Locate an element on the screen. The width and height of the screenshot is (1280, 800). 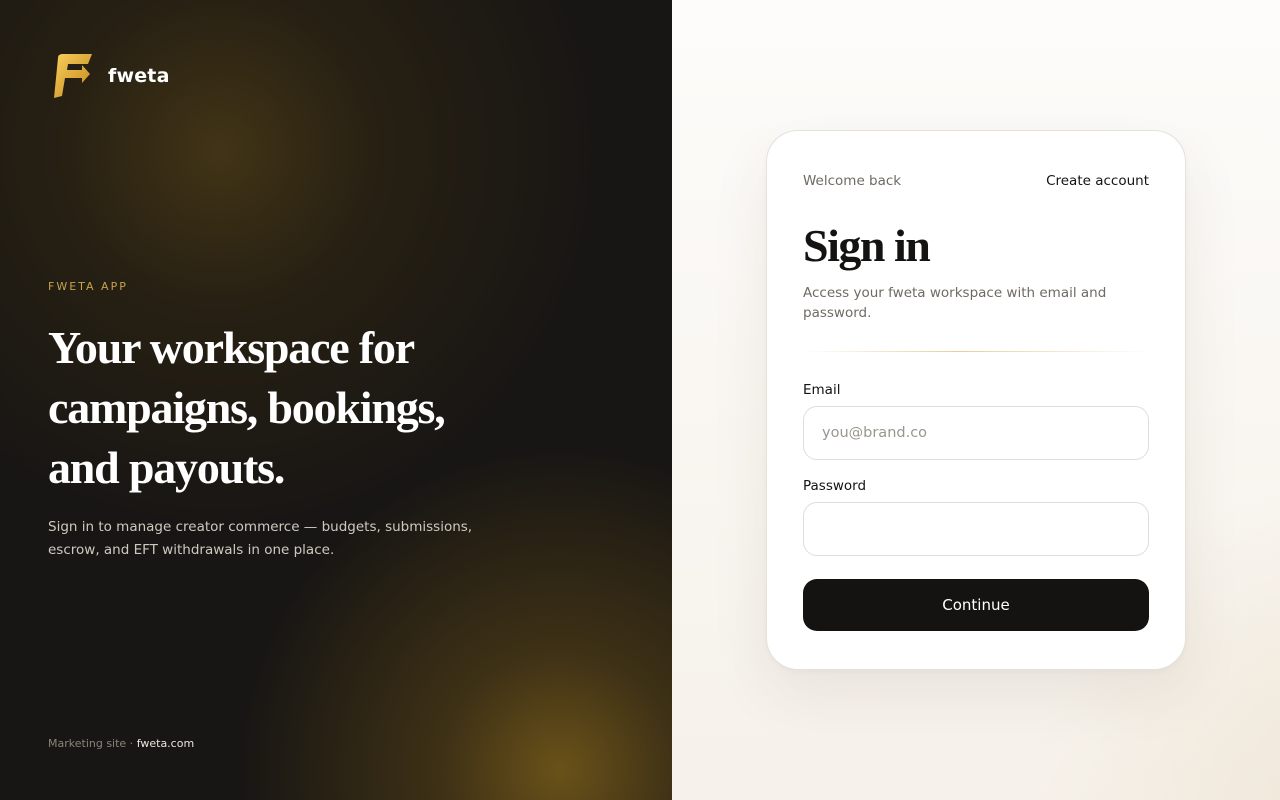
welcome-text: Welcome back is located at coordinates (852, 181).